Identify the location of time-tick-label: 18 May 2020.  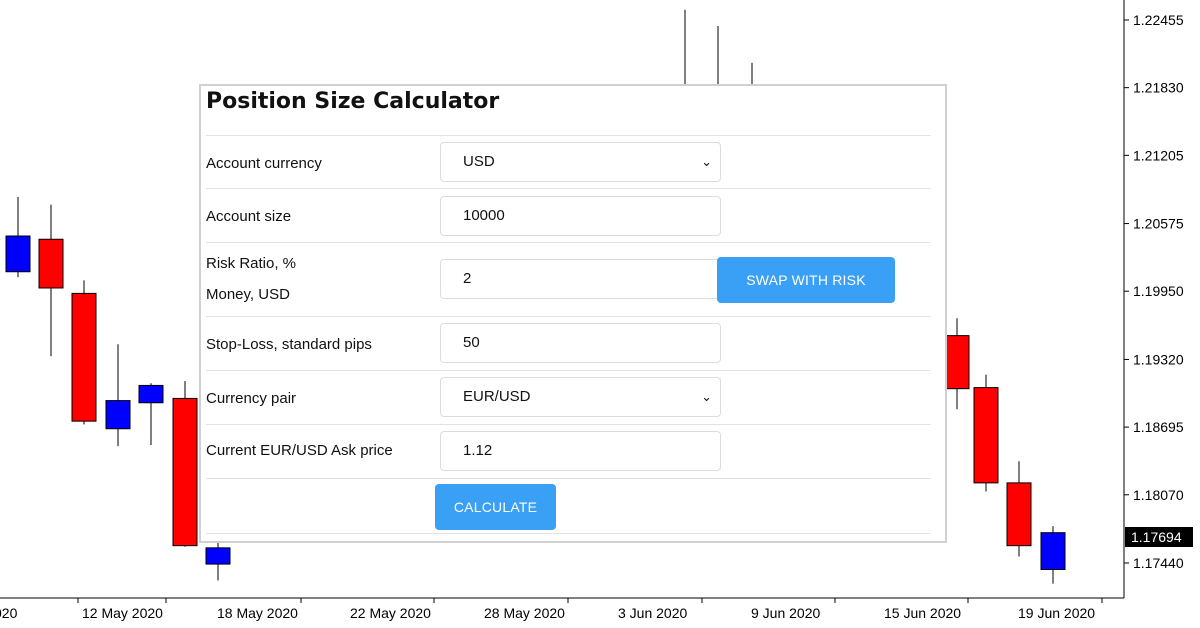
(257, 613).